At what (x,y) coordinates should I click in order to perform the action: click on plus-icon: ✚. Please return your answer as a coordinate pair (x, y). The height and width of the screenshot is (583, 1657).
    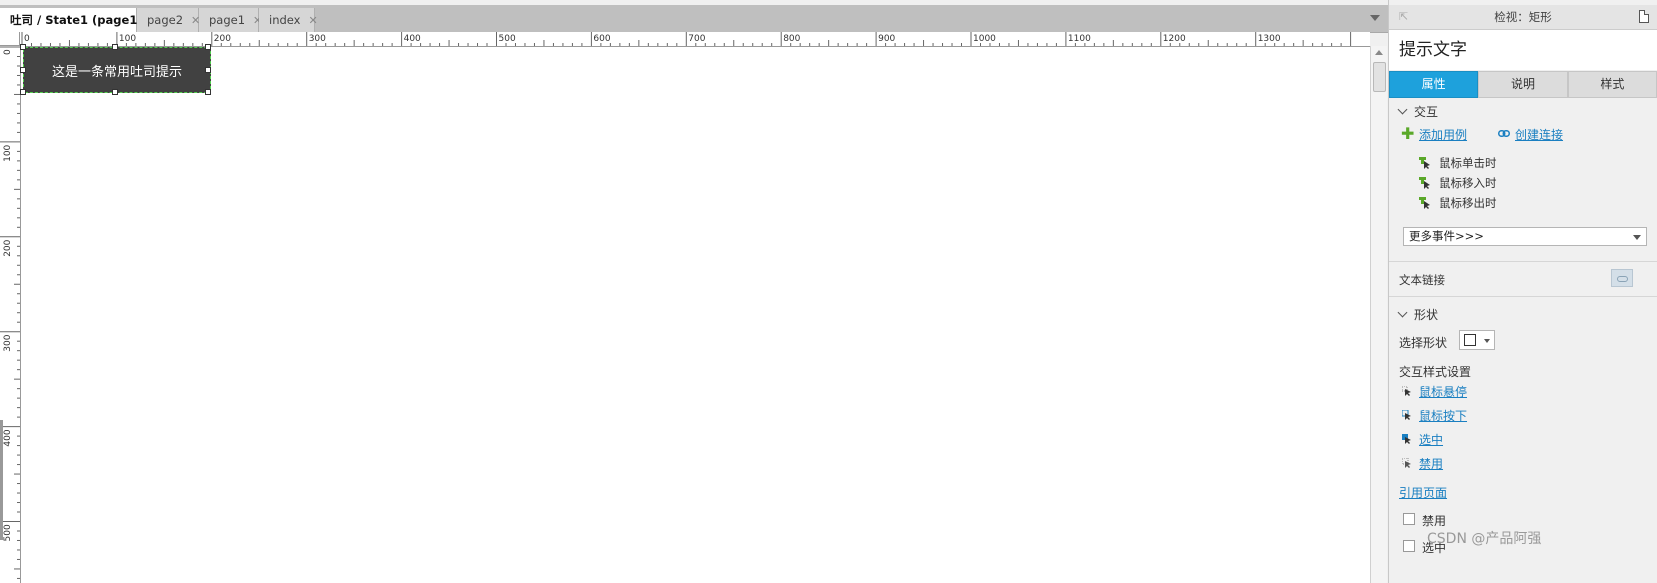
    Looking at the image, I should click on (1407, 133).